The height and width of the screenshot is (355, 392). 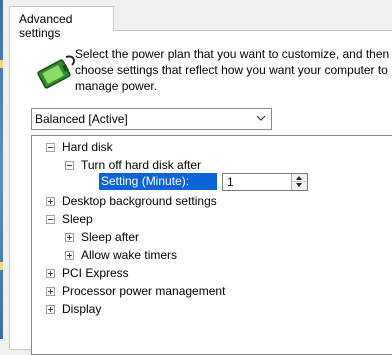 I want to click on tree-label: PCI Express, so click(x=95, y=273).